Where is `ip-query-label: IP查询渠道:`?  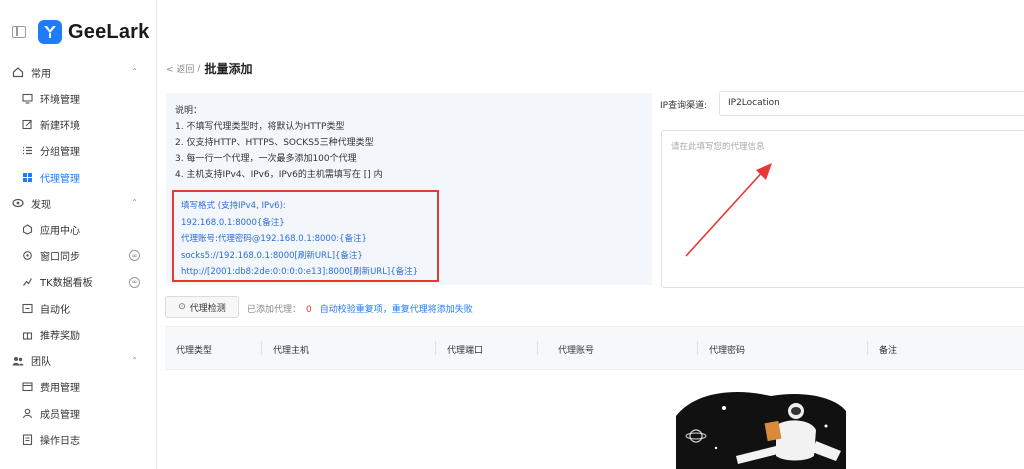
ip-query-label: IP查询渠道: is located at coordinates (684, 106).